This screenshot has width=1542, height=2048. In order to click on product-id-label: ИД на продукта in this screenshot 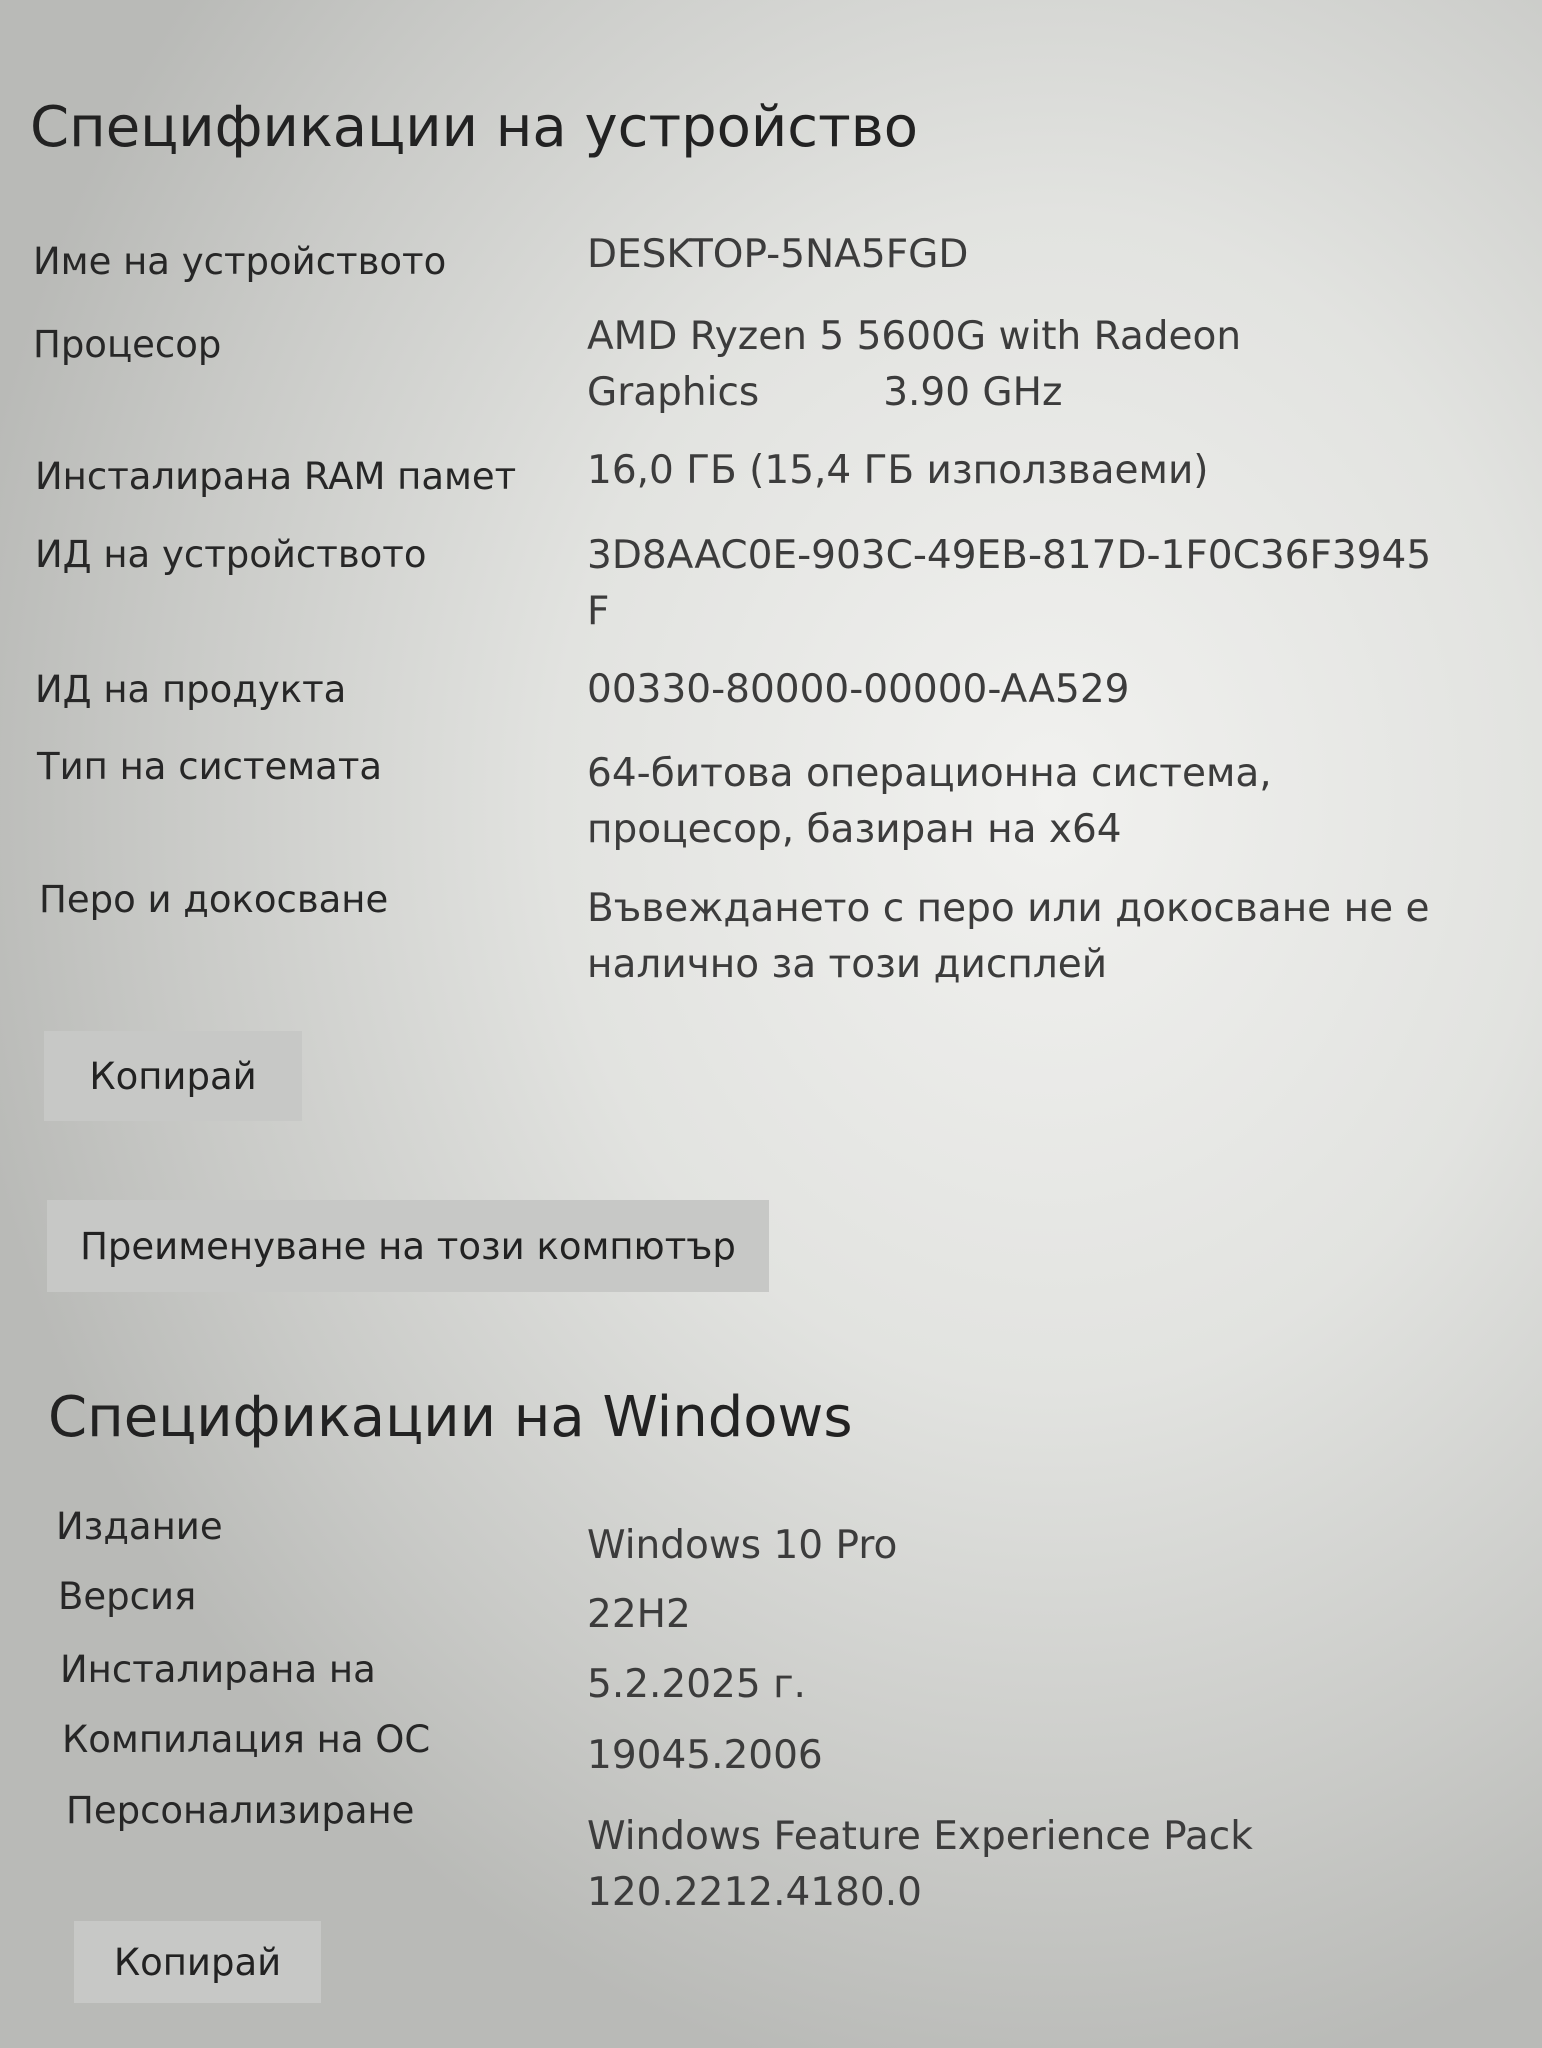, I will do `click(191, 689)`.